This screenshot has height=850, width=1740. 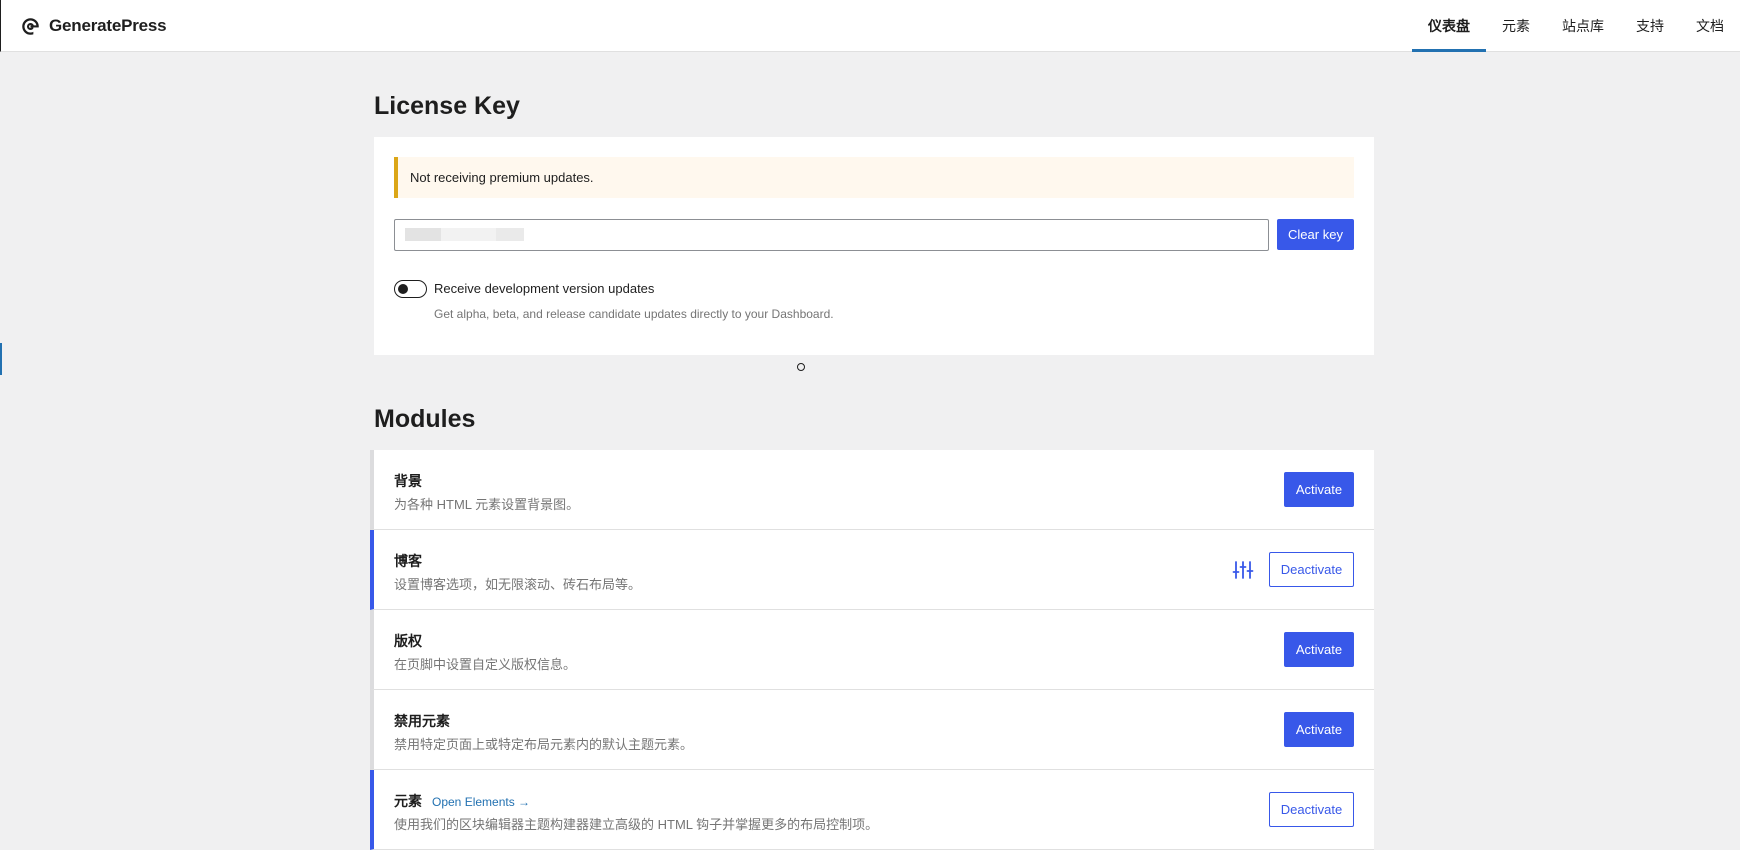 I want to click on tab-dashboard: 仪表盘, so click(x=1449, y=26).